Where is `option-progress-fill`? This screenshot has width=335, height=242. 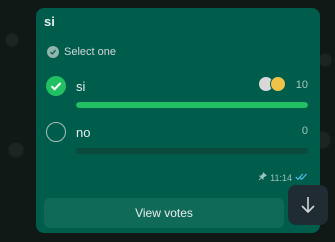 option-progress-fill is located at coordinates (192, 105).